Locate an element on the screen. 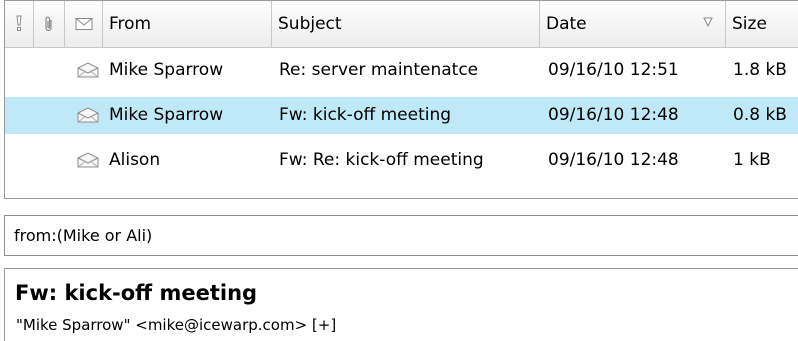 The image size is (798, 341). exclamation-icon is located at coordinates (19, 23).